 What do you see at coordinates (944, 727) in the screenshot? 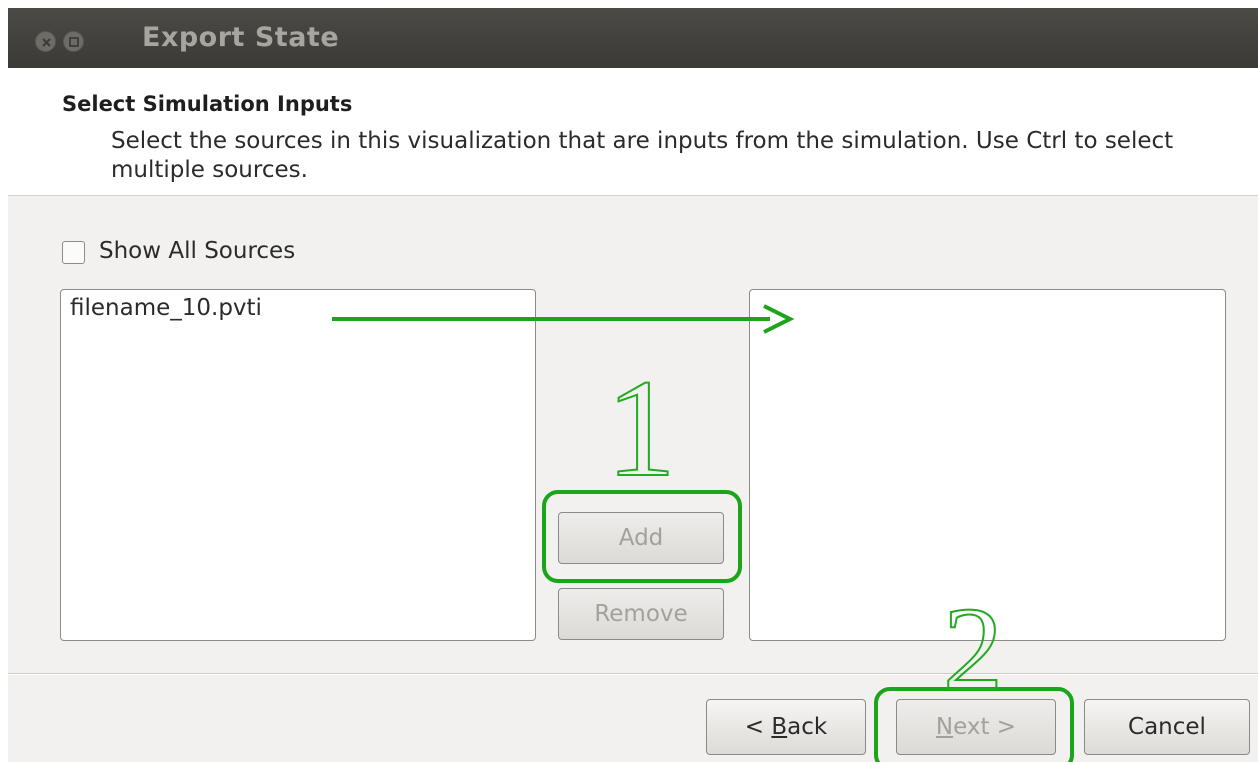
I see `next-mnemonic: N` at bounding box center [944, 727].